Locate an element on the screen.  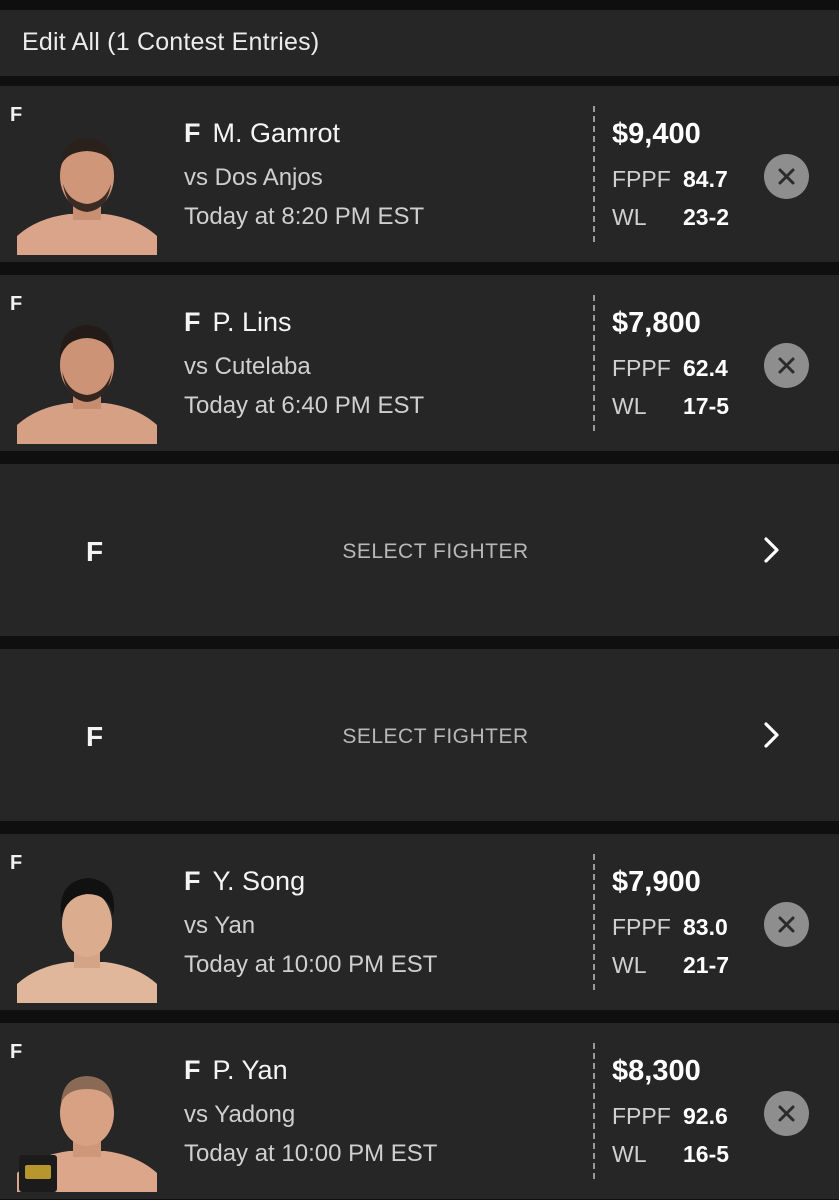
fppf-stat: FPPF 62.4 is located at coordinates (670, 368).